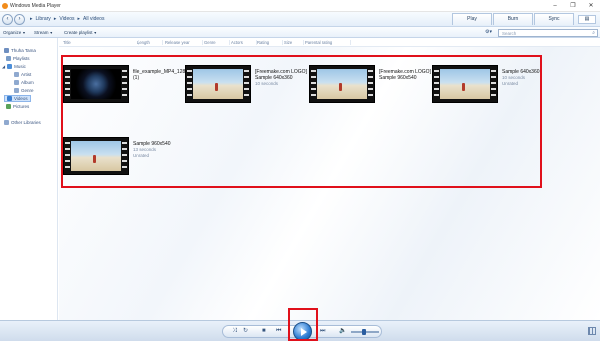  I want to click on tab-strip: Play Burn Sync, so click(513, 19).